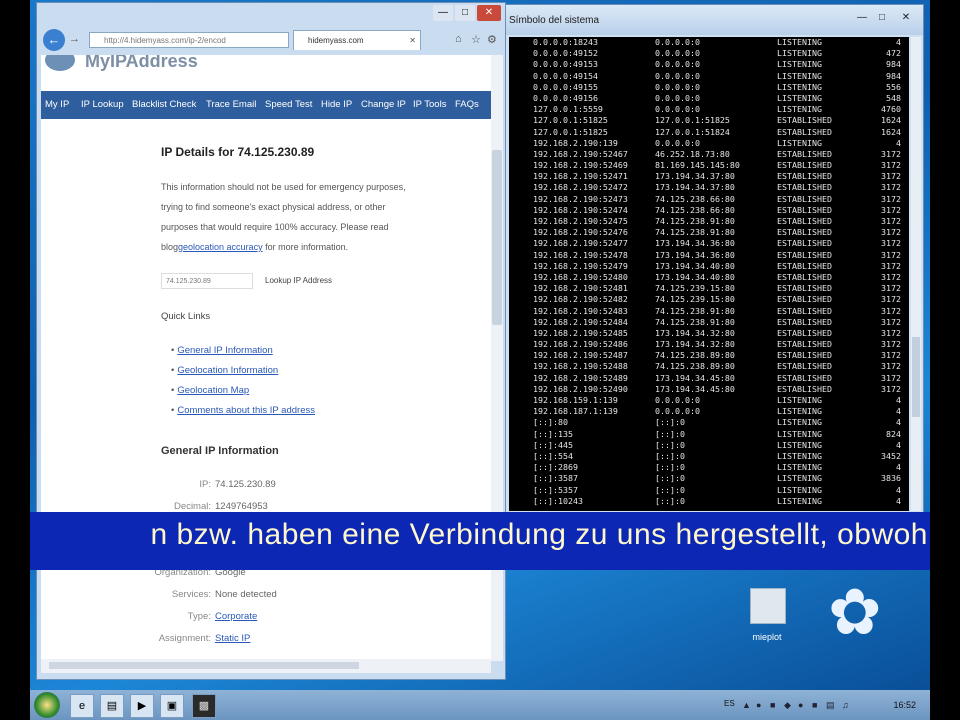 The height and width of the screenshot is (720, 960). What do you see at coordinates (580, 377) in the screenshot?
I see `local-address: 192.168.2.190:52489` at bounding box center [580, 377].